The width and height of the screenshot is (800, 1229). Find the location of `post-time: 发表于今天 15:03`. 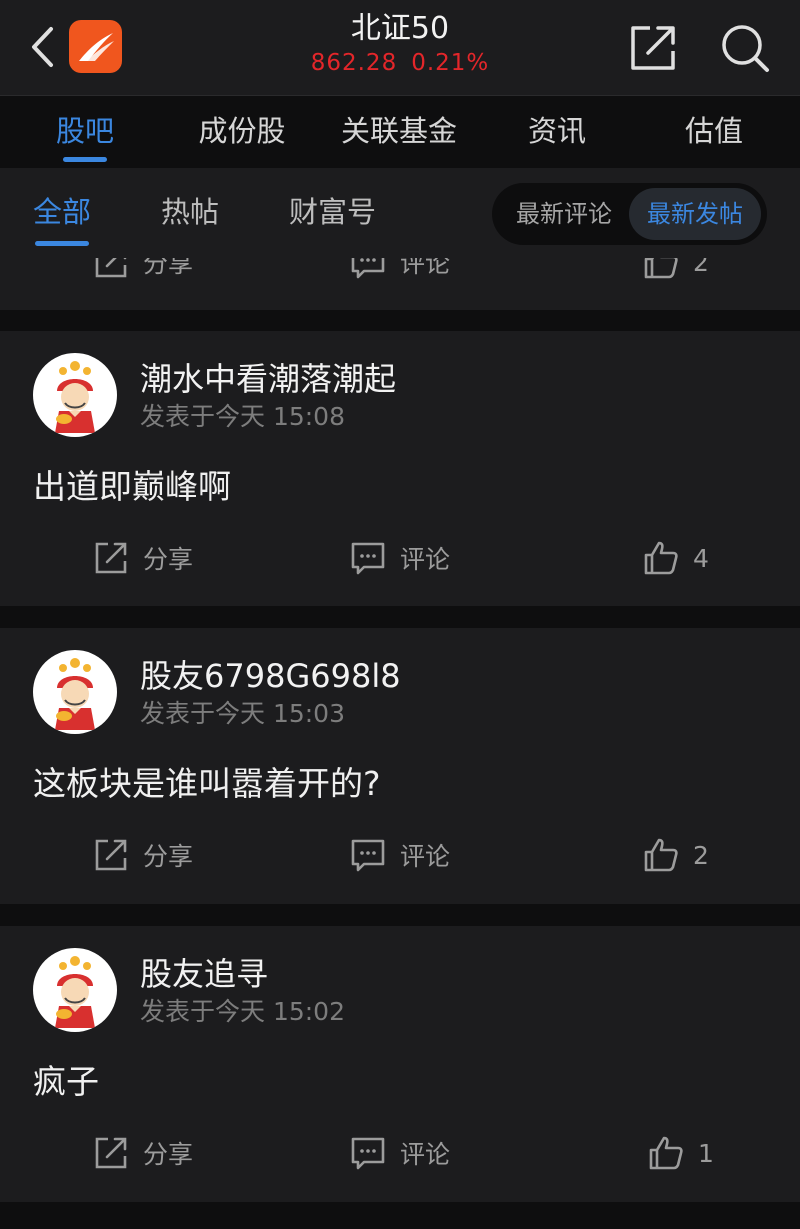

post-time: 发表于今天 15:03 is located at coordinates (242, 713).